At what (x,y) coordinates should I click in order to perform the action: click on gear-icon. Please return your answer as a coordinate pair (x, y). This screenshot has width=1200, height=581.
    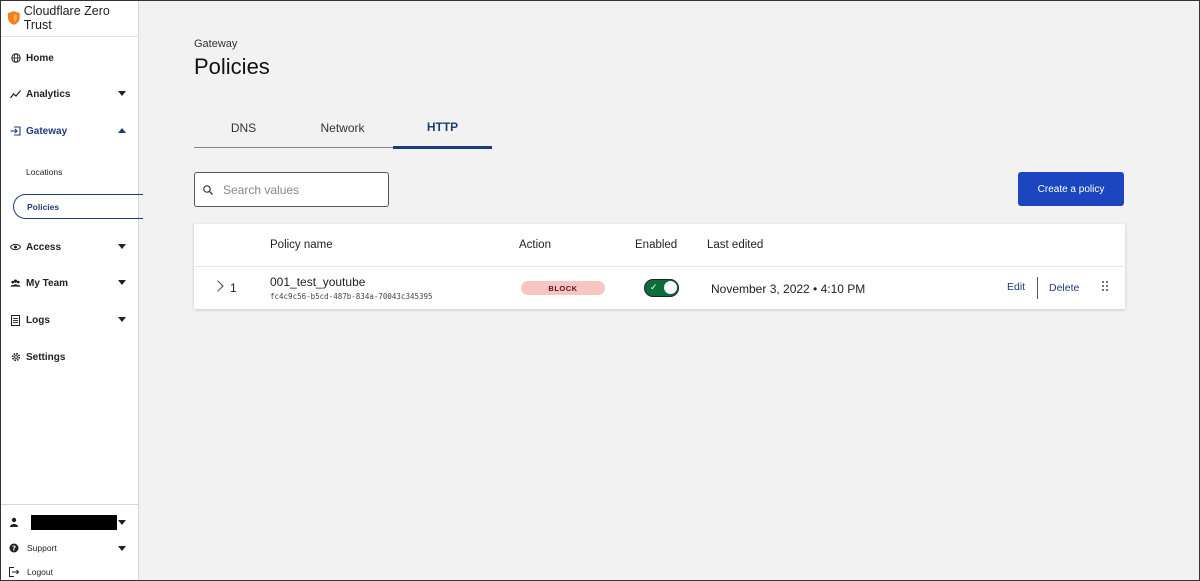
    Looking at the image, I should click on (15, 357).